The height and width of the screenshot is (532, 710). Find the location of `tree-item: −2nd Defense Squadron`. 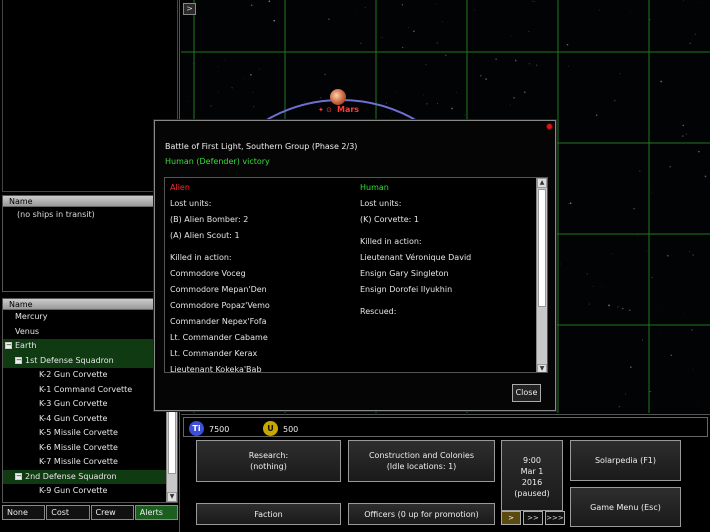

tree-item: −2nd Defense Squadron is located at coordinates (85, 476).